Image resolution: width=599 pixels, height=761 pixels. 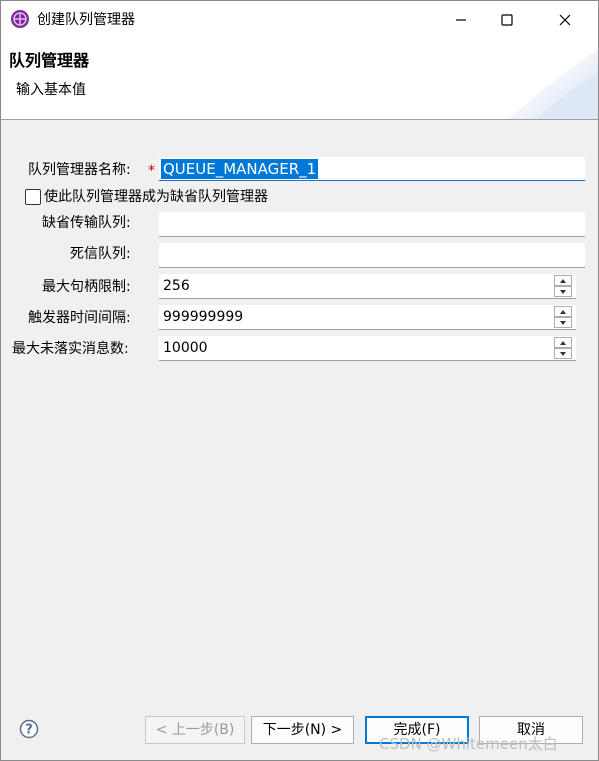 What do you see at coordinates (86, 20) in the screenshot?
I see `window-title: 创建队列管理器` at bounding box center [86, 20].